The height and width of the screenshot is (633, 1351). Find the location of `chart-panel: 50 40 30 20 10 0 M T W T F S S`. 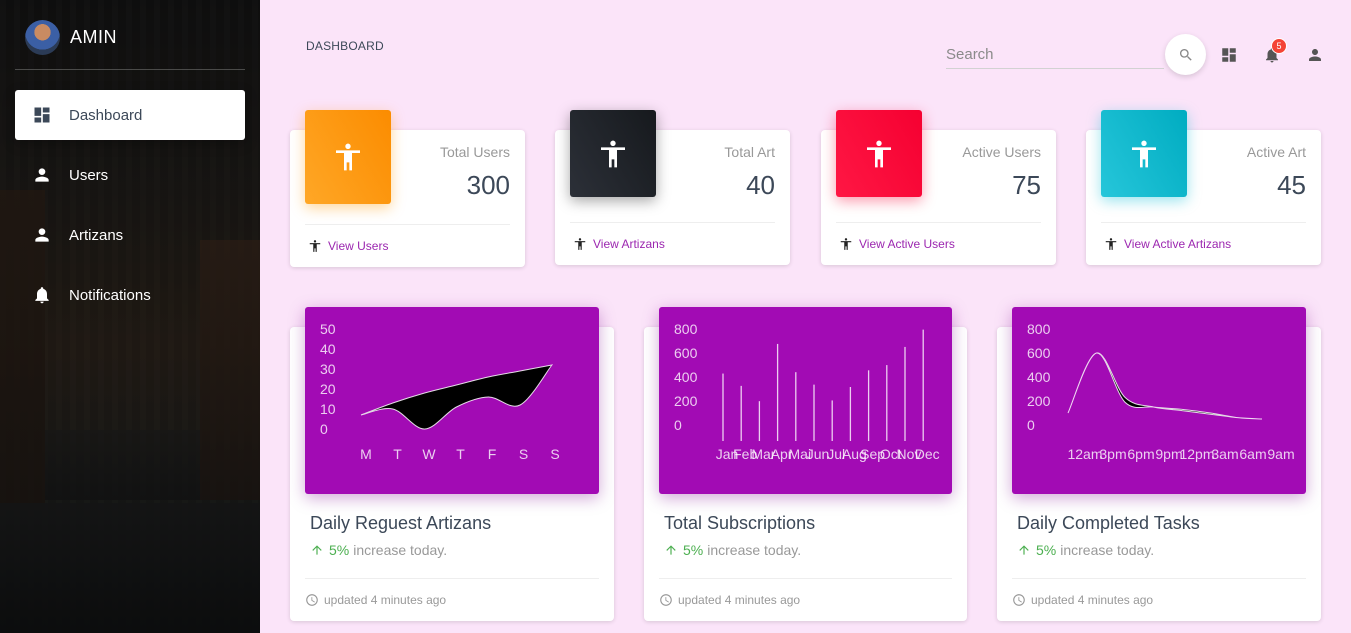

chart-panel: 50 40 30 20 10 0 M T W T F S S is located at coordinates (452, 400).